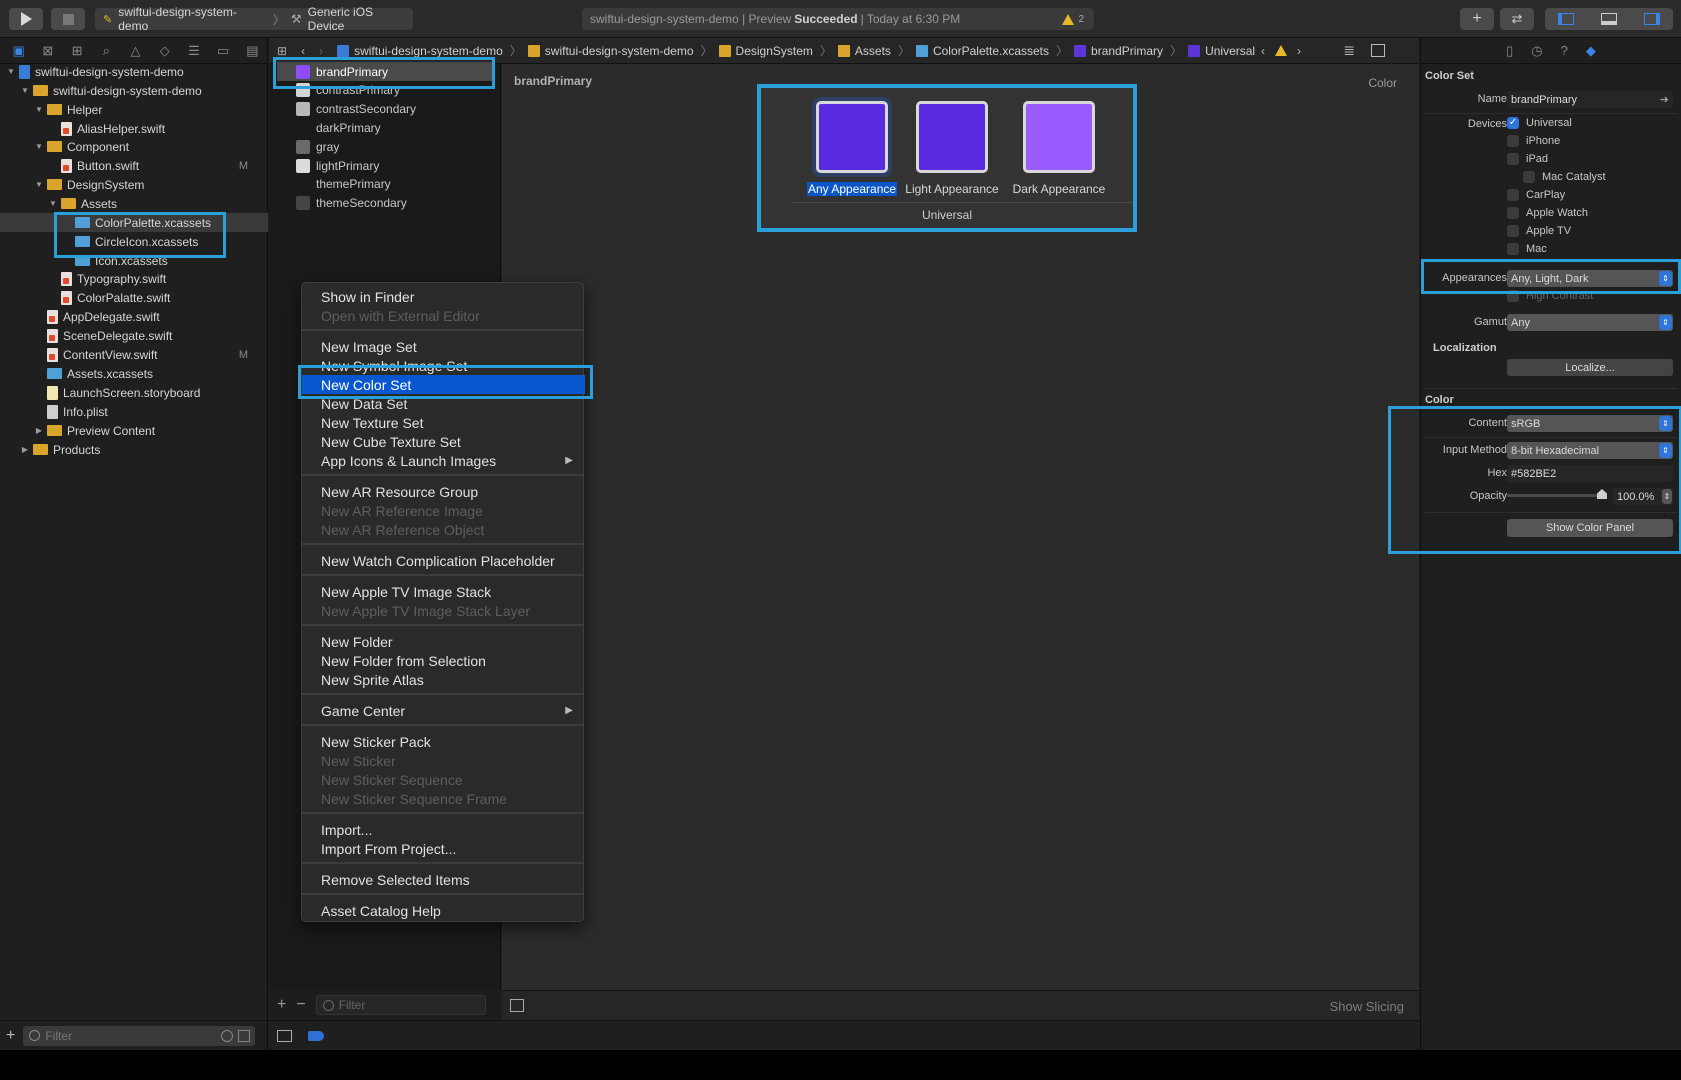  What do you see at coordinates (1073, 19) in the screenshot?
I see `warning-indicator: 2` at bounding box center [1073, 19].